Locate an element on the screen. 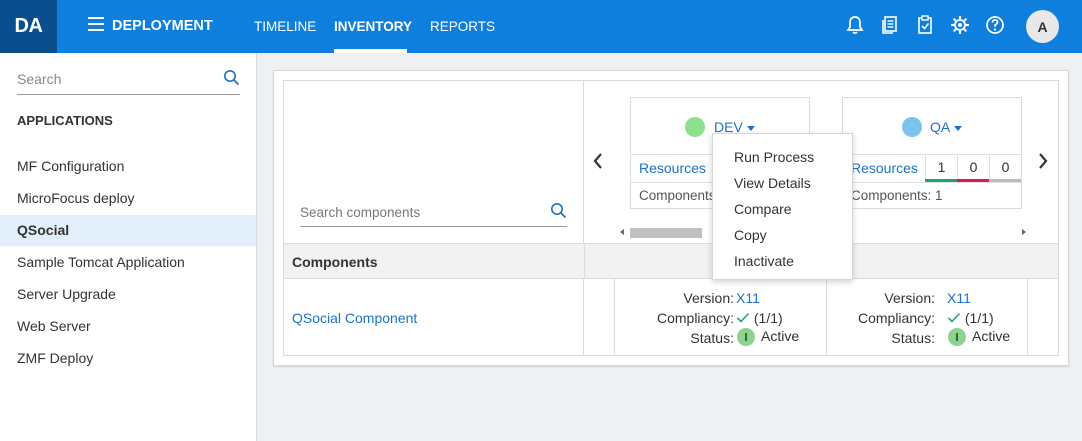 This screenshot has width=1082, height=441. sidebar-item-web-server: Web Server is located at coordinates (128, 326).